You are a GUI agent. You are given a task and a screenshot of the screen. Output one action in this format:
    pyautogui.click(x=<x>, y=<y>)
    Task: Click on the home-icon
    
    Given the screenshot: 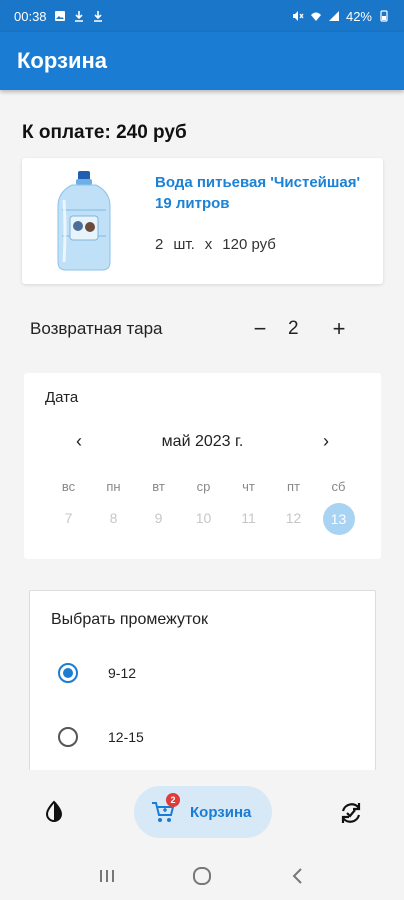 What is the action you would take?
    pyautogui.click(x=202, y=876)
    